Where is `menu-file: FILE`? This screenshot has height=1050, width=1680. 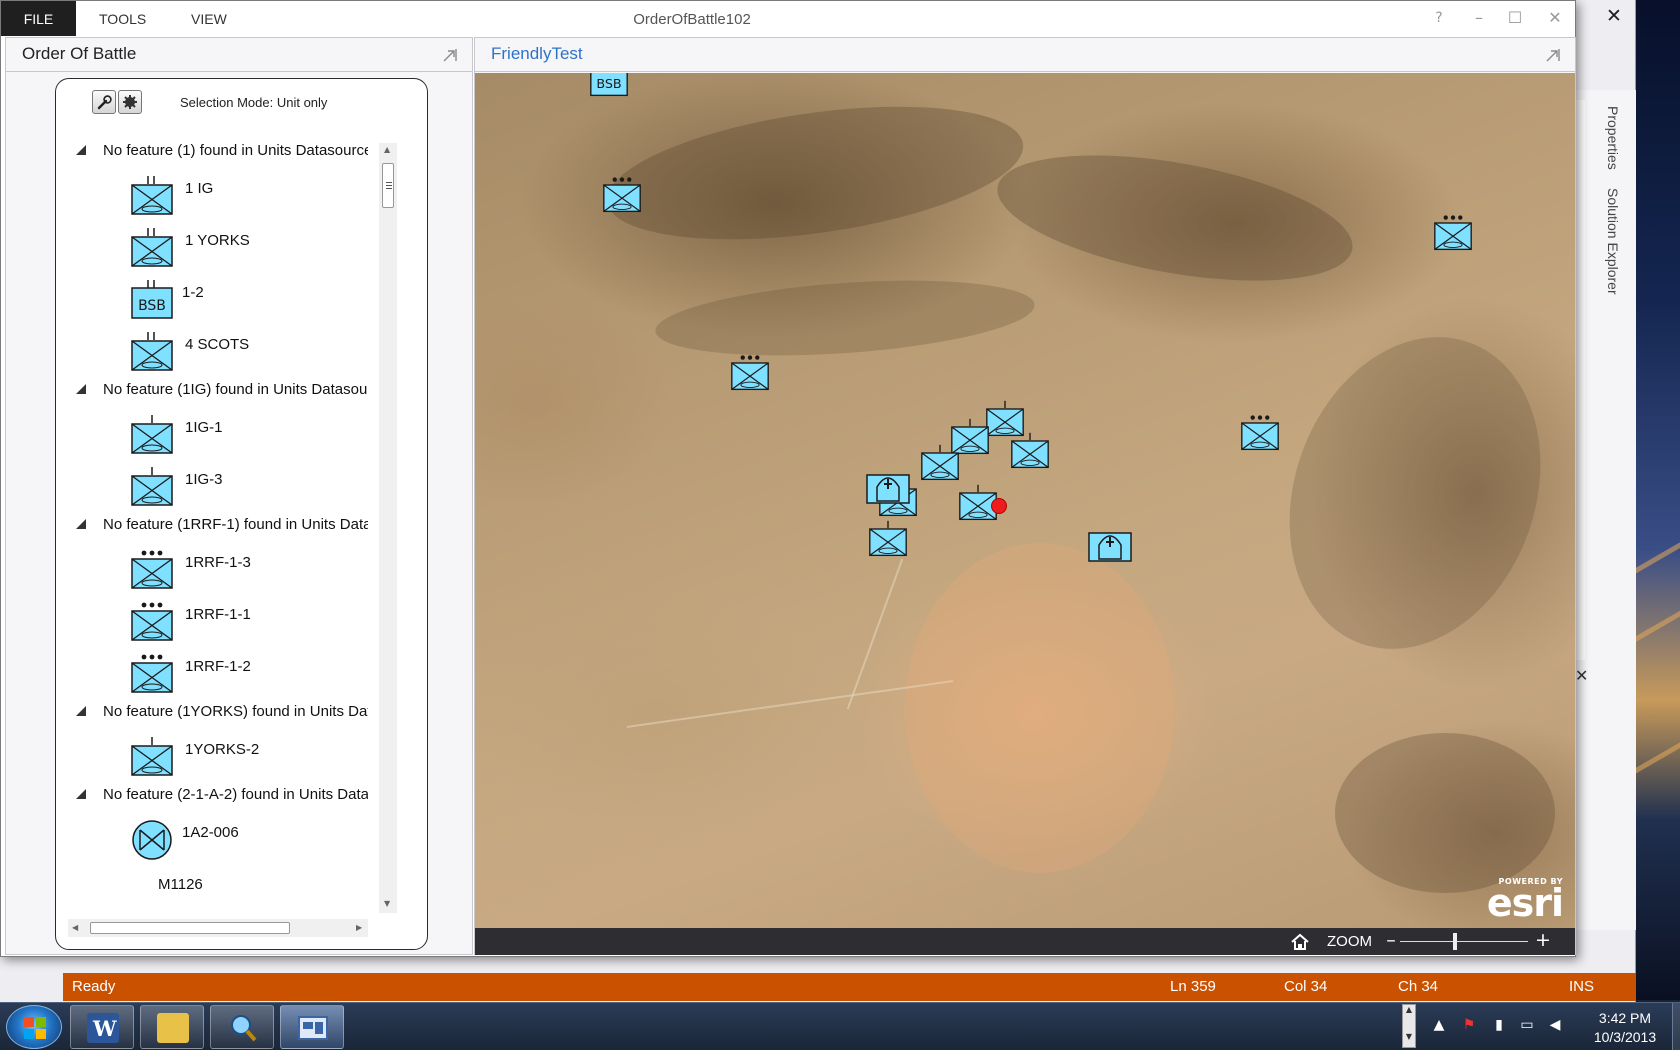
menu-file: FILE is located at coordinates (38, 18).